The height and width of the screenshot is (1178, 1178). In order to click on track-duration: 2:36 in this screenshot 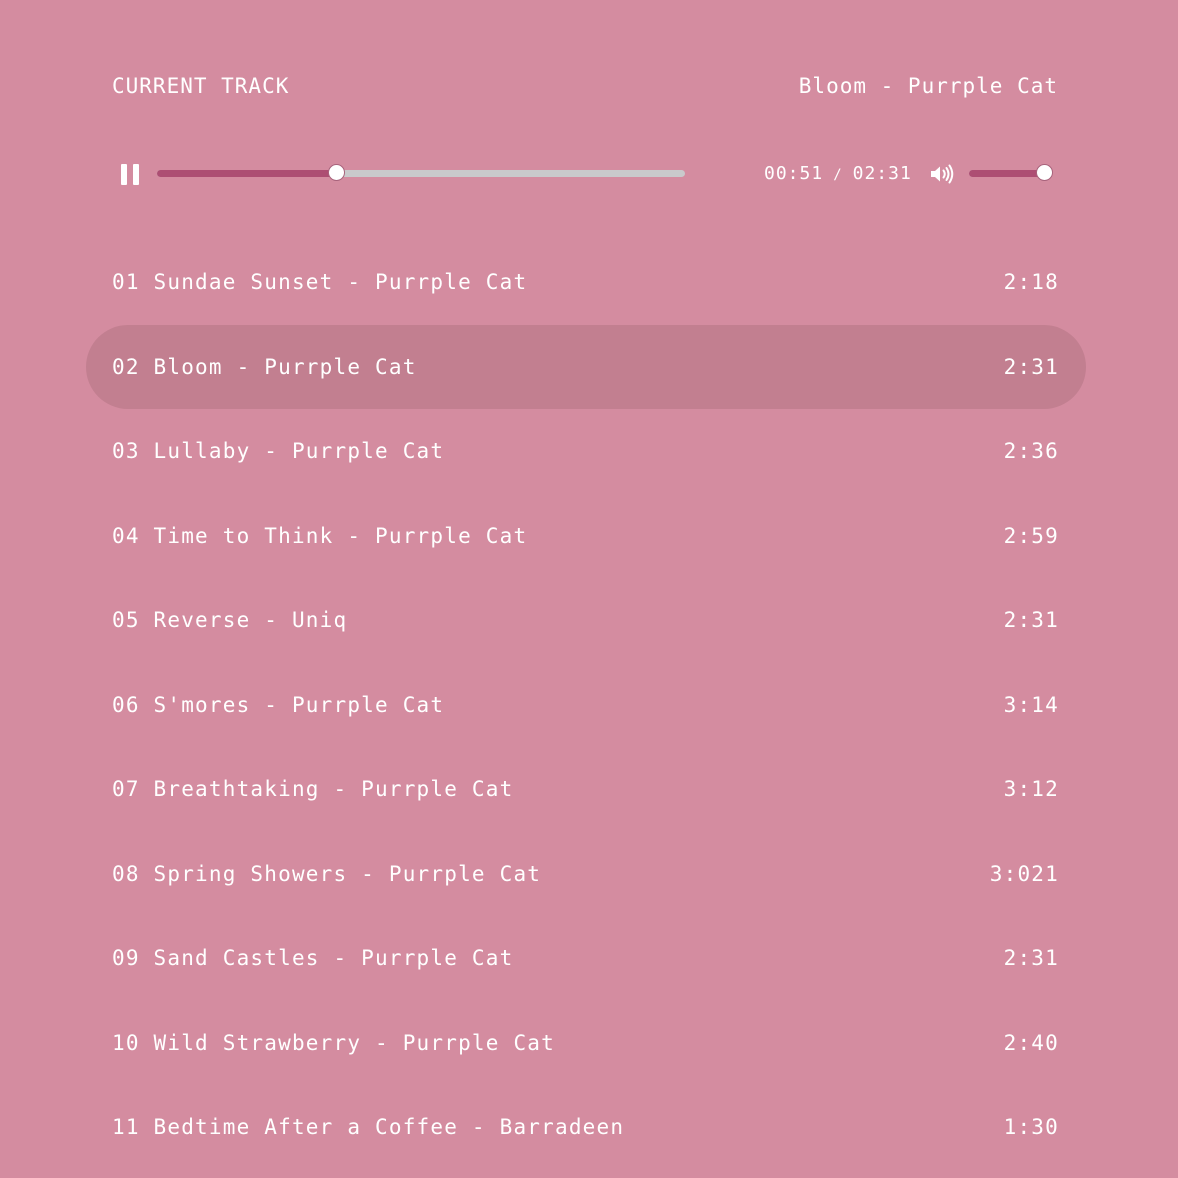, I will do `click(1031, 451)`.